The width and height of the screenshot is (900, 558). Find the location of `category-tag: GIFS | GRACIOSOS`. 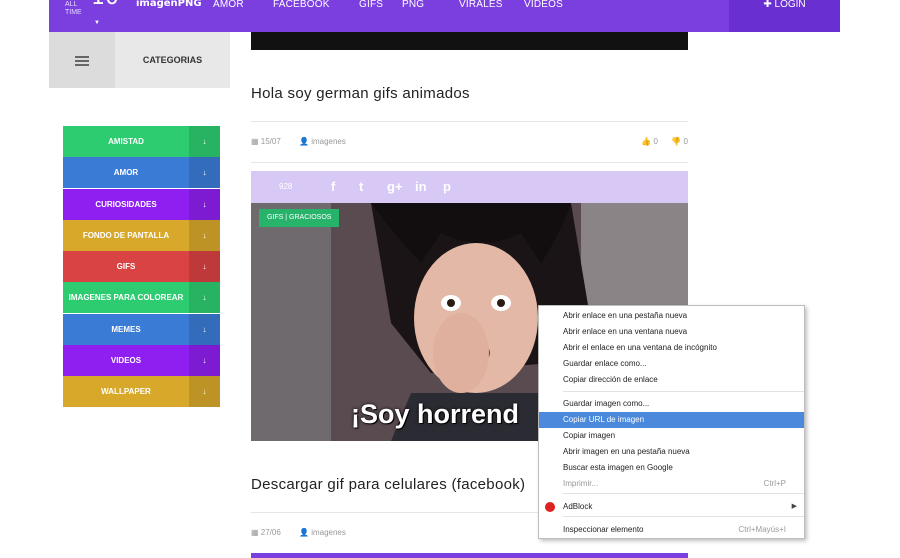

category-tag: GIFS | GRACIOSOS is located at coordinates (299, 218).